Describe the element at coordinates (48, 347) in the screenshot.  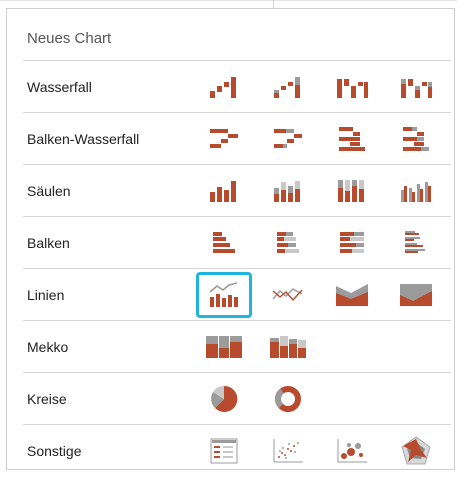
I see `row-label: Mekko` at that location.